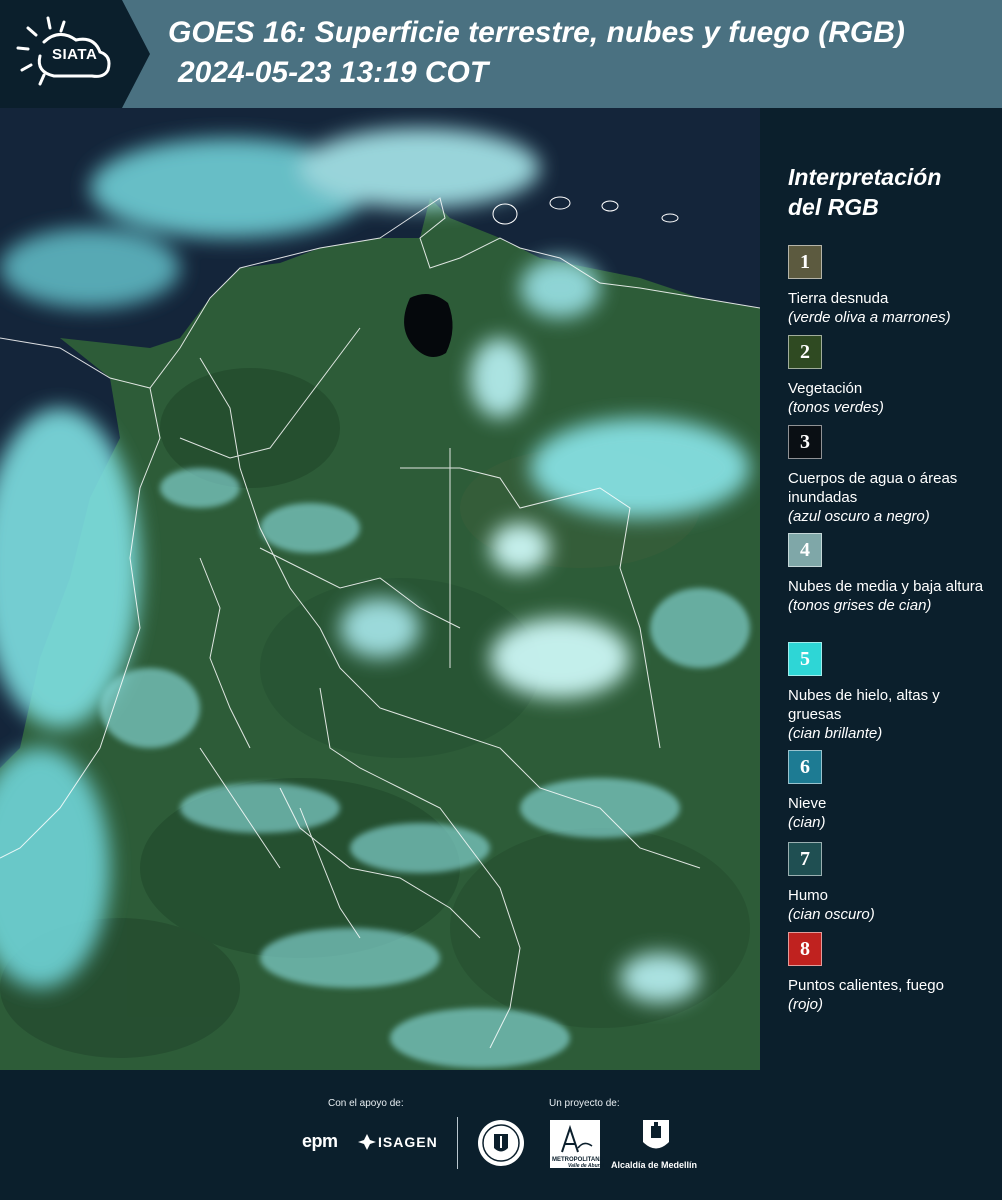 The width and height of the screenshot is (1002, 1200). Describe the element at coordinates (333, 72) in the screenshot. I see `page-subtitle: 2024-05-23 13:19 COT` at that location.